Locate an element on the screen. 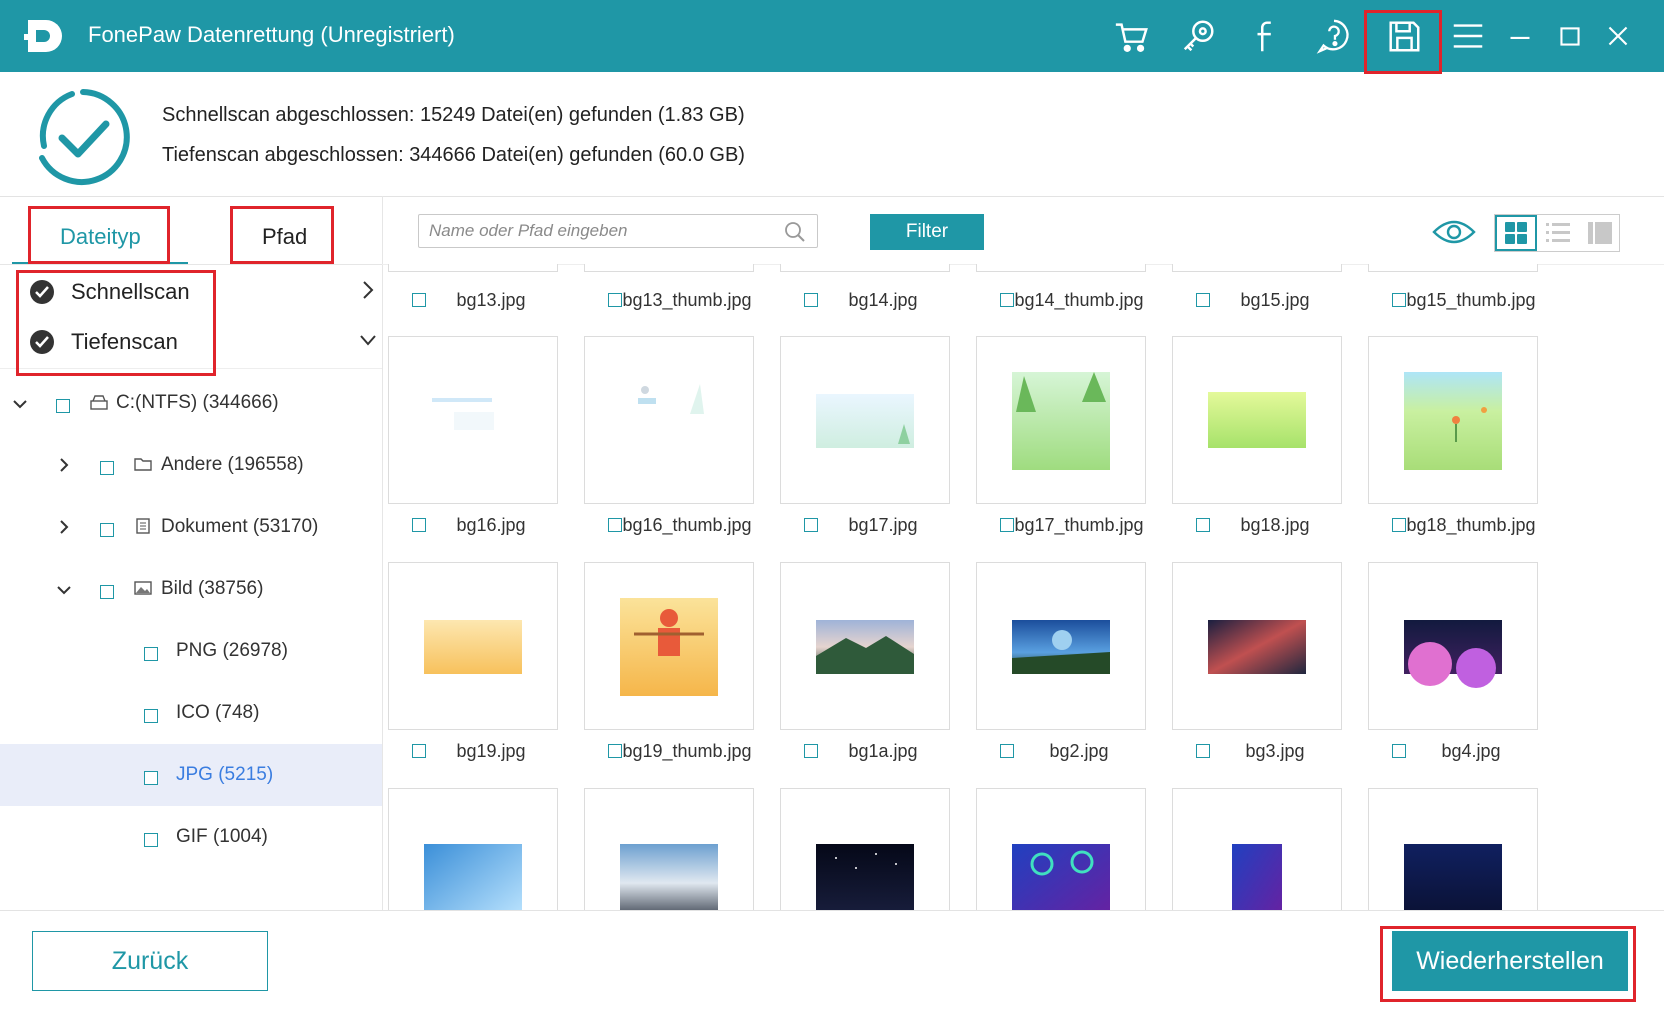 This screenshot has height=1016, width=1664. tree-label-image: Bild (38756) is located at coordinates (212, 588).